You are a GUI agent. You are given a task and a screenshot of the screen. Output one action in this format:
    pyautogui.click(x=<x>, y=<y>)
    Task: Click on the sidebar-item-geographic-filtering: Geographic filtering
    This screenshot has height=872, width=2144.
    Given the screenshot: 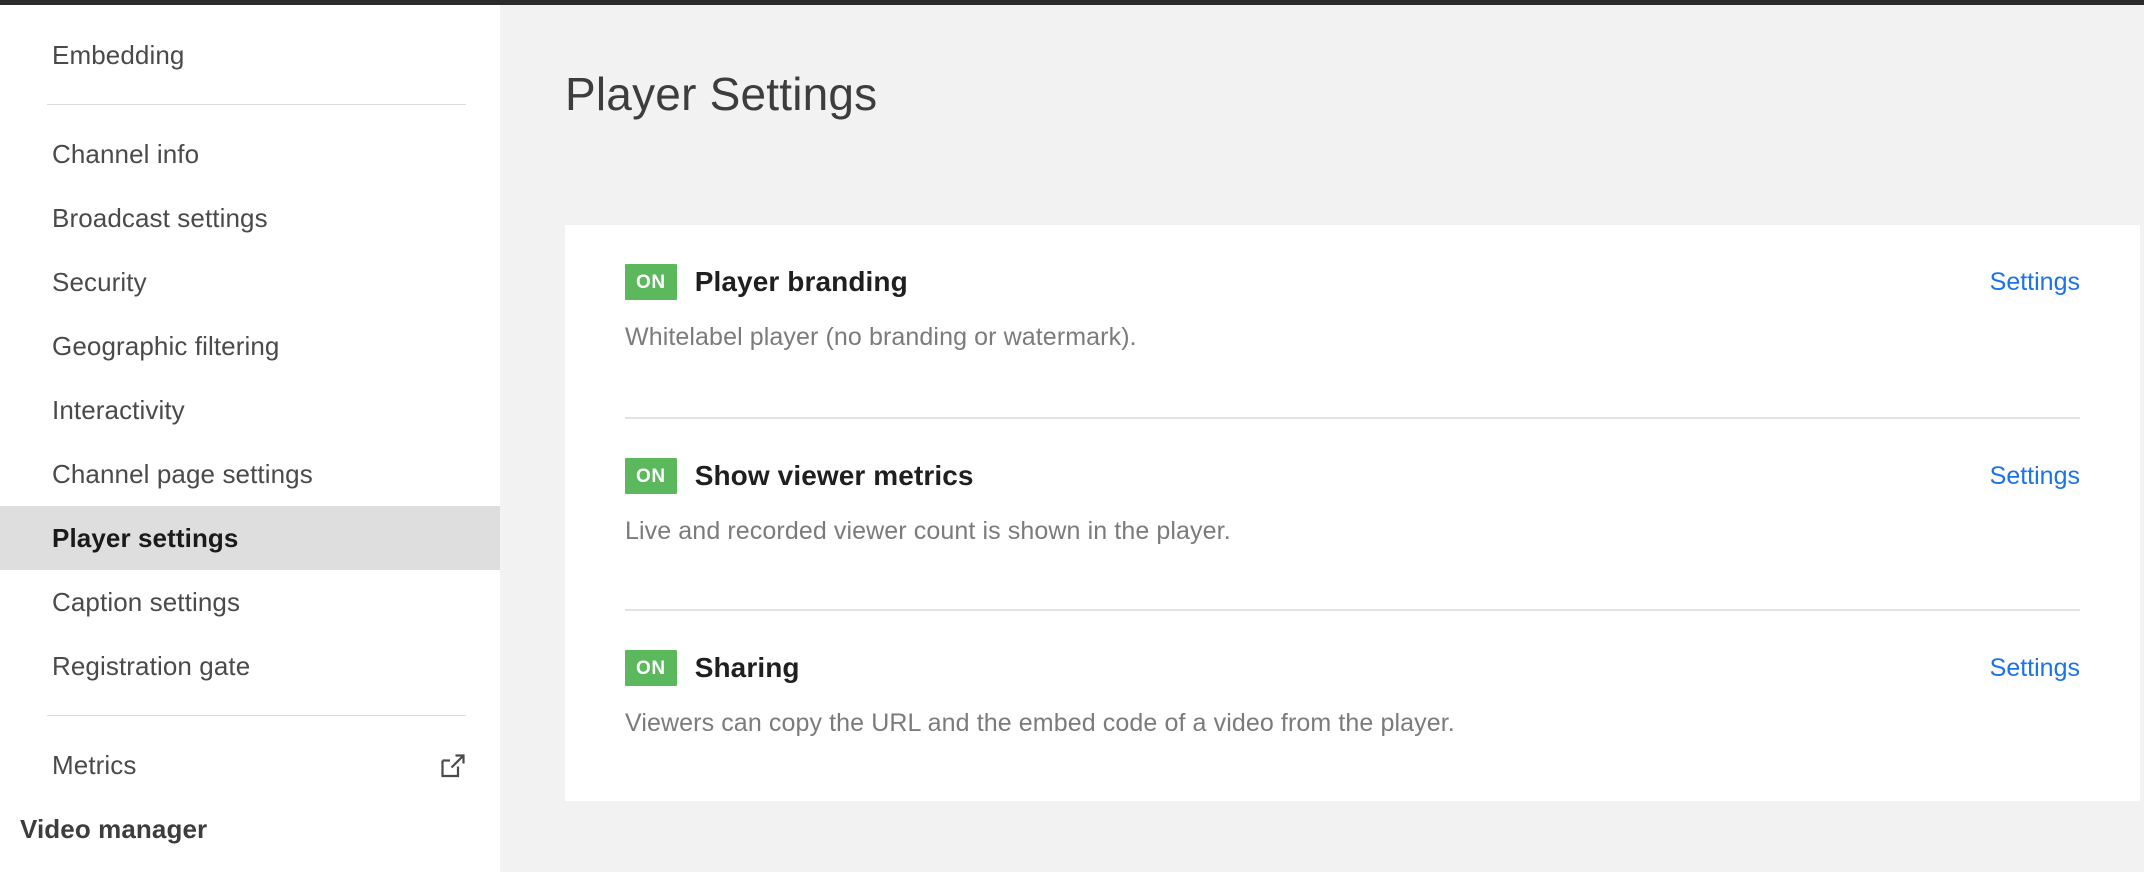 What is the action you would take?
    pyautogui.click(x=250, y=346)
    